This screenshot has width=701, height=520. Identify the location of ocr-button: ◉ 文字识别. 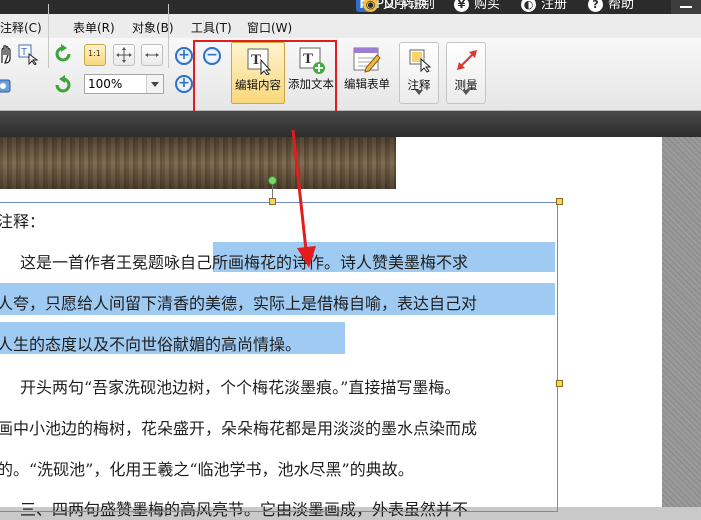
(399, 7).